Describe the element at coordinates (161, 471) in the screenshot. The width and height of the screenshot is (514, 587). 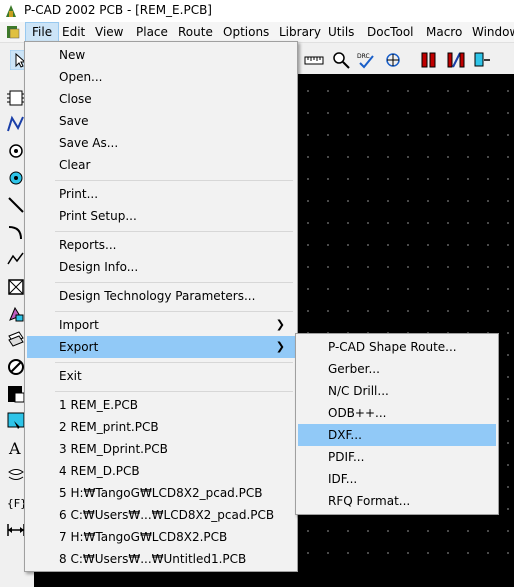
I see `recent-file-4: 4 REM_D.PCB` at that location.